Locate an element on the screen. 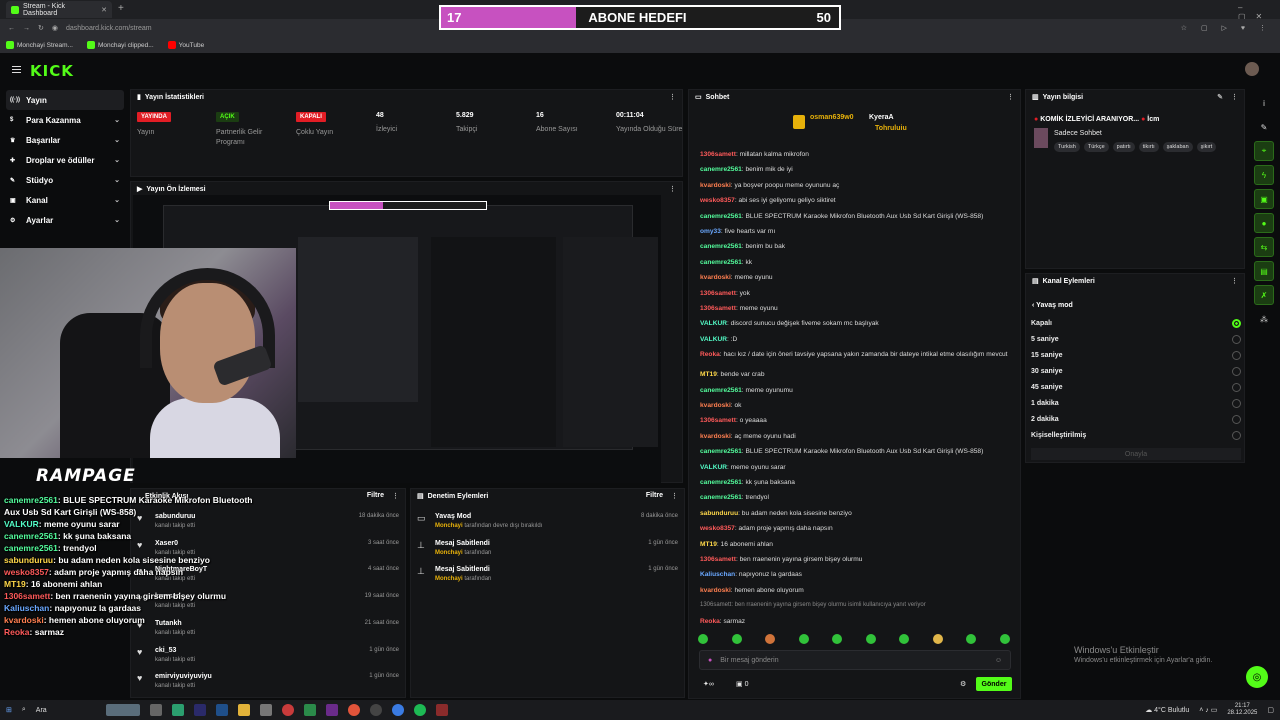  chat-username: sabunduruu is located at coordinates (719, 513).